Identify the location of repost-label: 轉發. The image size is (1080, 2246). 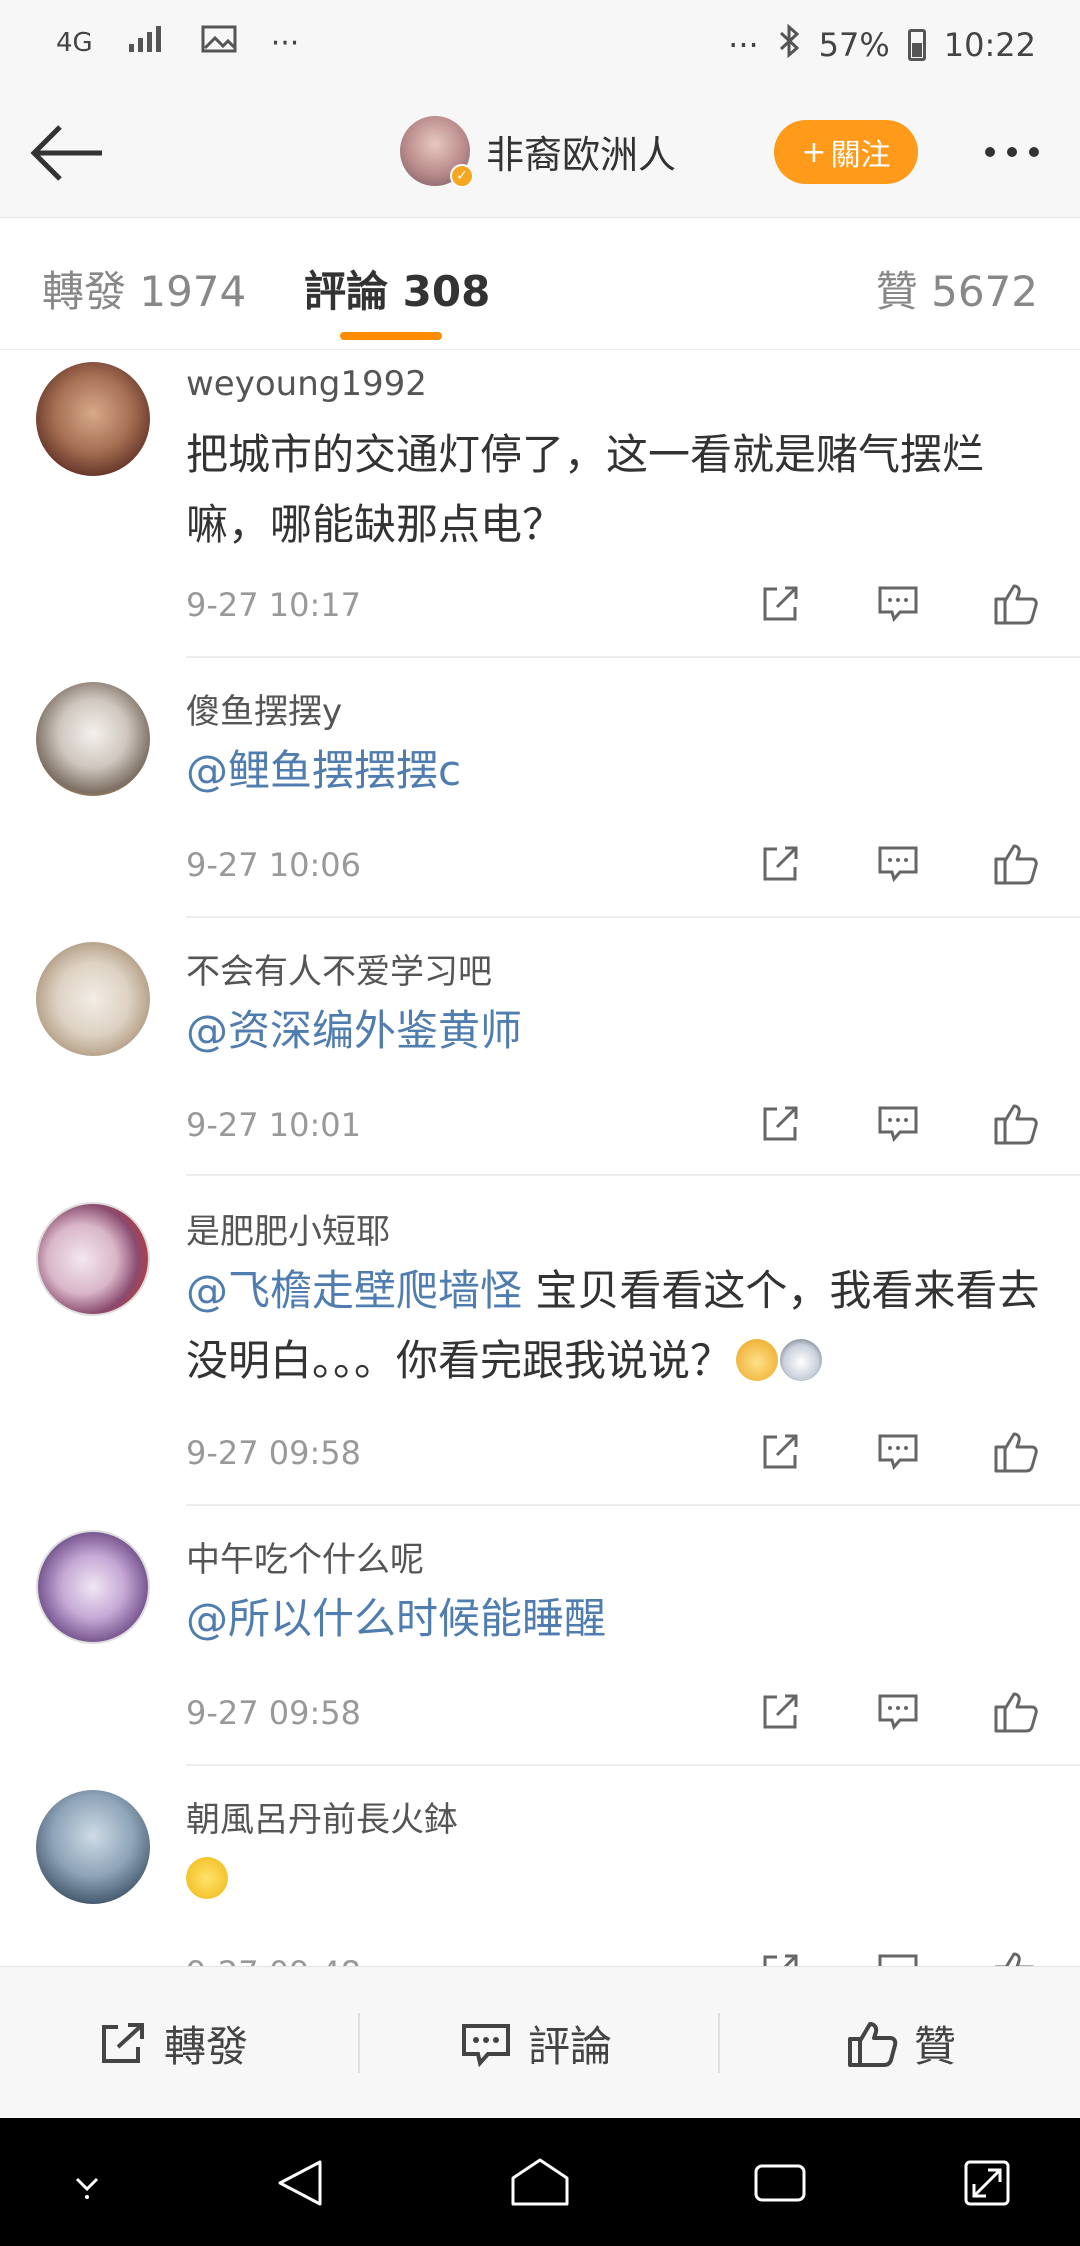
(206, 2046).